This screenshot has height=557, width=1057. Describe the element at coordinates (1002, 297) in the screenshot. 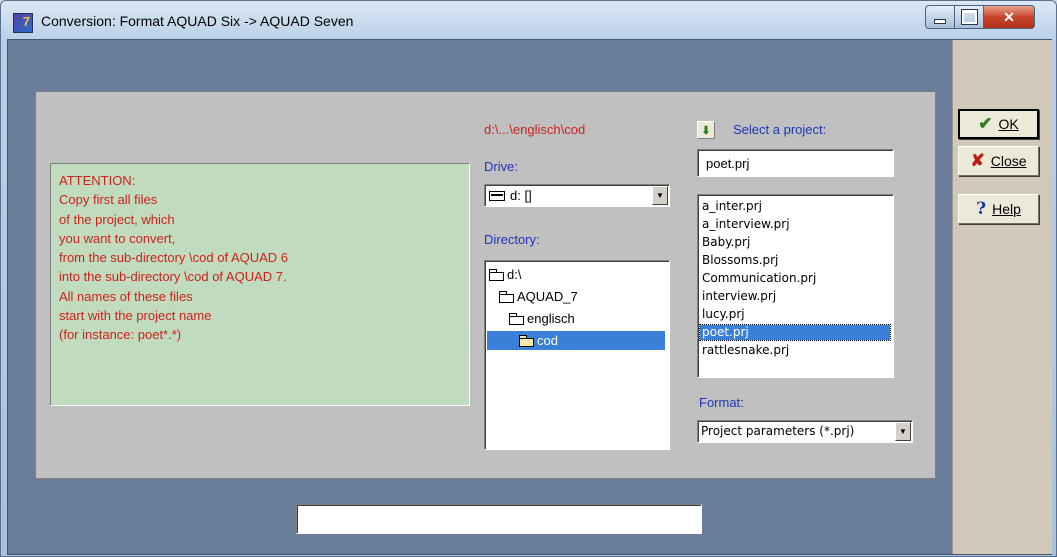

I see `button-panel: ✔ OK ✘ Close ? Help` at that location.